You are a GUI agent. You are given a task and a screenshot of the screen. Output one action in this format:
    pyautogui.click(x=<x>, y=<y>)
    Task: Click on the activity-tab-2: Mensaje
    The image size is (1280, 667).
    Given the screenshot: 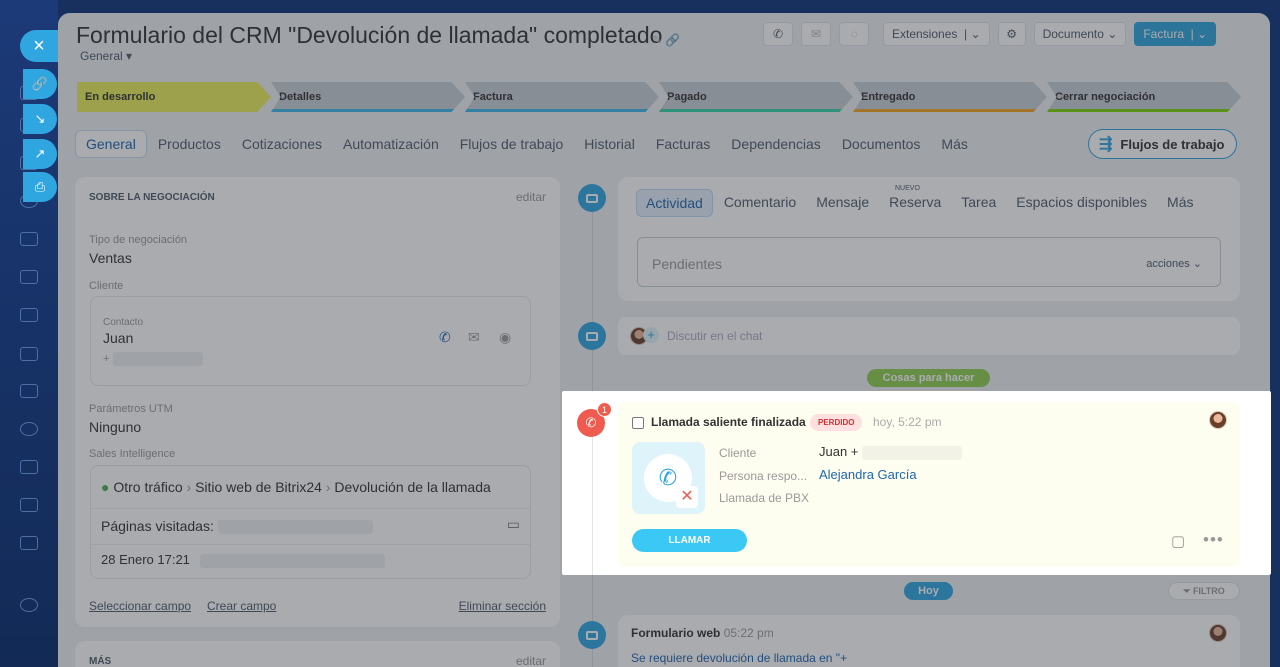 What is the action you would take?
    pyautogui.click(x=842, y=203)
    